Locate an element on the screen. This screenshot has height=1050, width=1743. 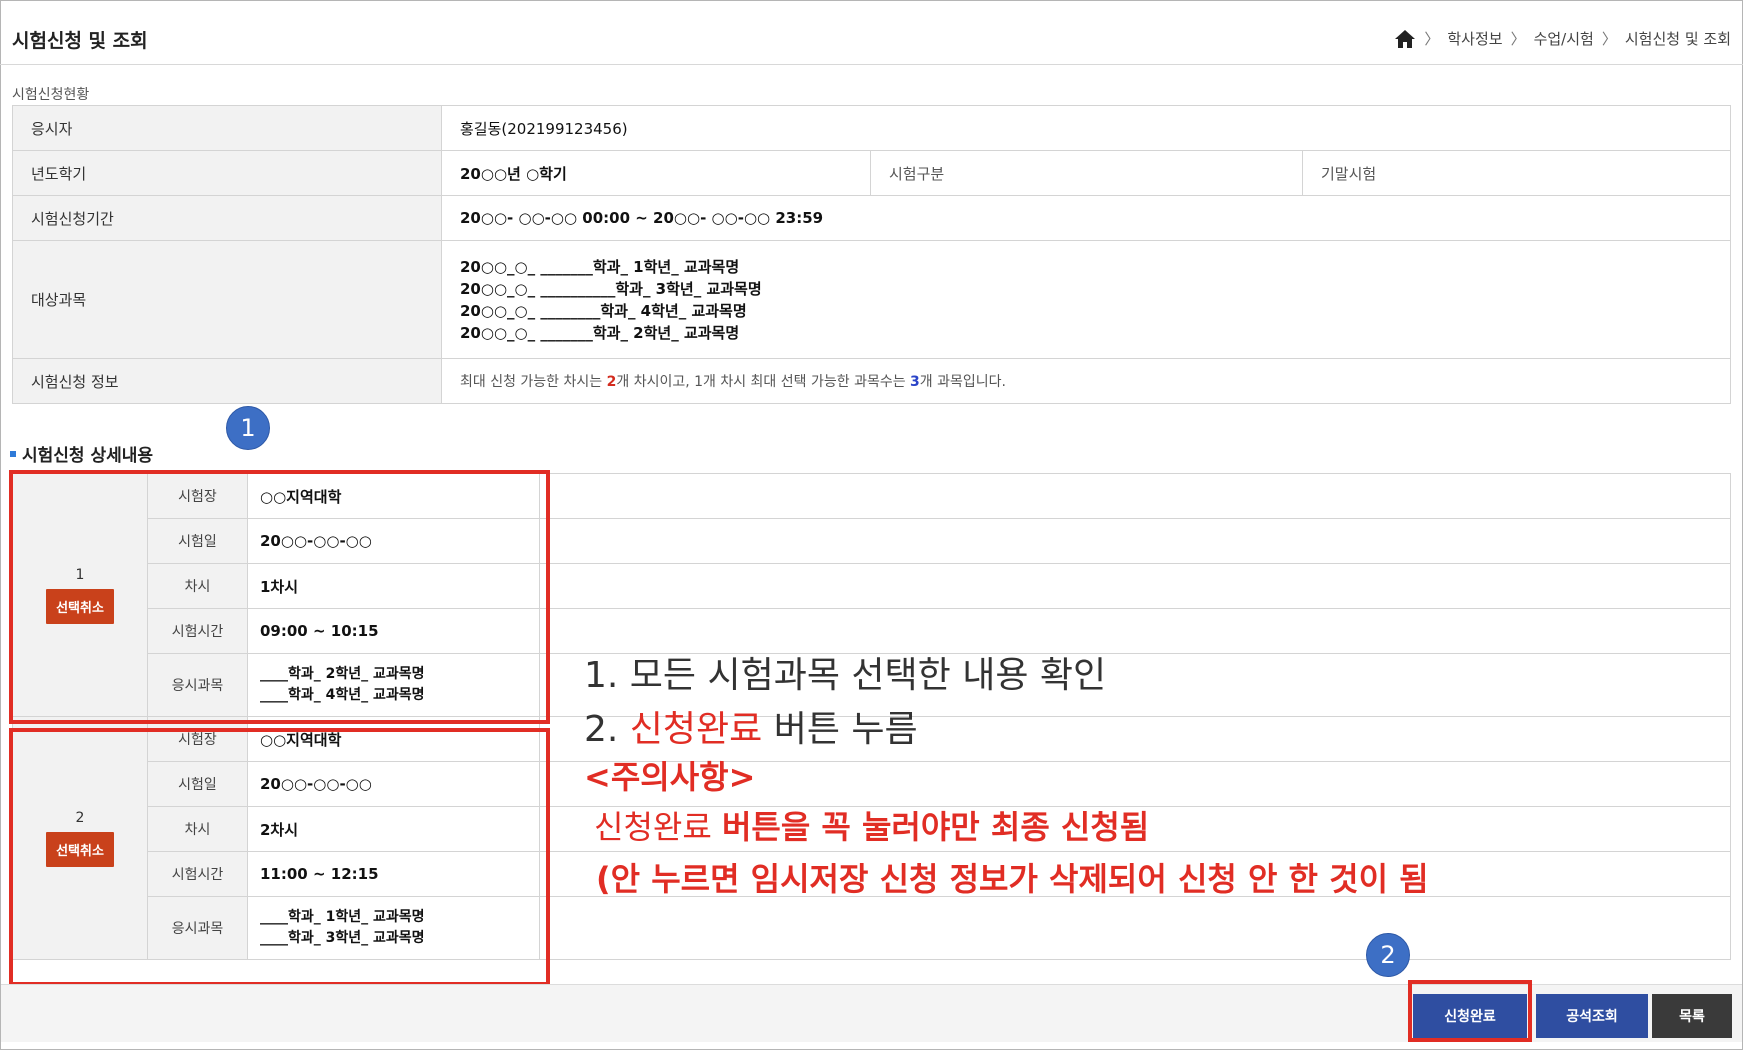
summary-row-examinee: 응시자 홍길동(202199123456) is located at coordinates (871, 128).